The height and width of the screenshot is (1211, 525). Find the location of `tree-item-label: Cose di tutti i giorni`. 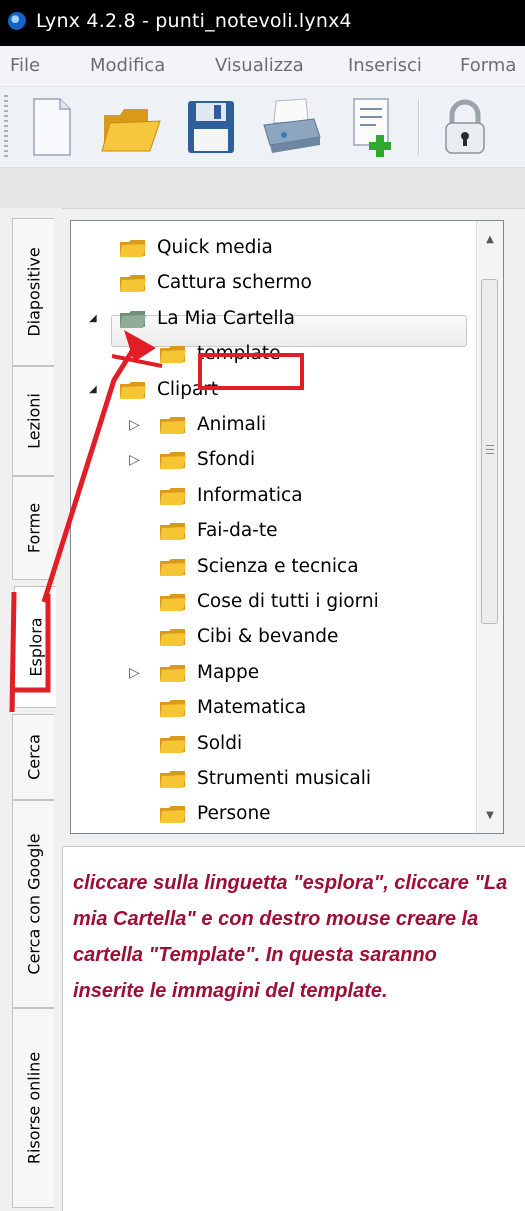

tree-item-label: Cose di tutti i giorni is located at coordinates (288, 601).